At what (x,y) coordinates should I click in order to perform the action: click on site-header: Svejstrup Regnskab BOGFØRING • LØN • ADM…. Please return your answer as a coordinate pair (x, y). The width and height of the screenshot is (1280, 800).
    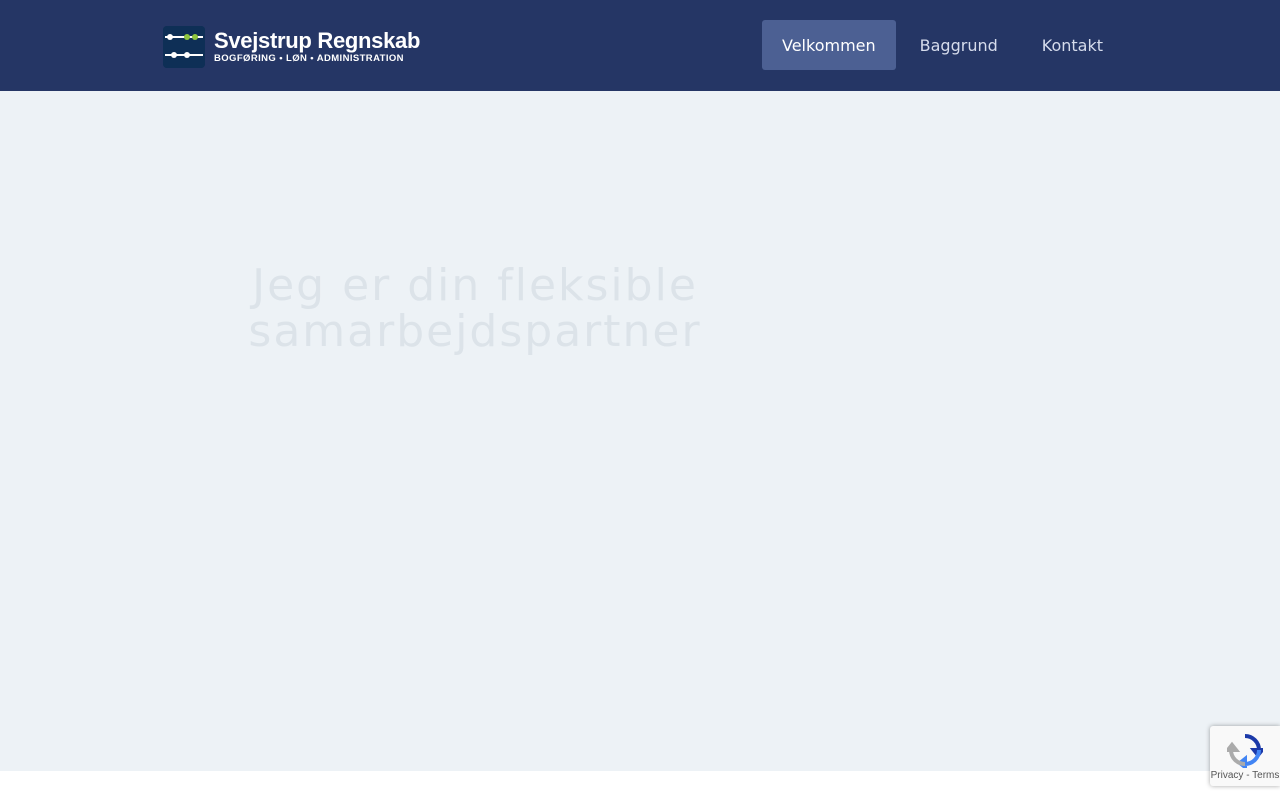
    Looking at the image, I should click on (640, 45).